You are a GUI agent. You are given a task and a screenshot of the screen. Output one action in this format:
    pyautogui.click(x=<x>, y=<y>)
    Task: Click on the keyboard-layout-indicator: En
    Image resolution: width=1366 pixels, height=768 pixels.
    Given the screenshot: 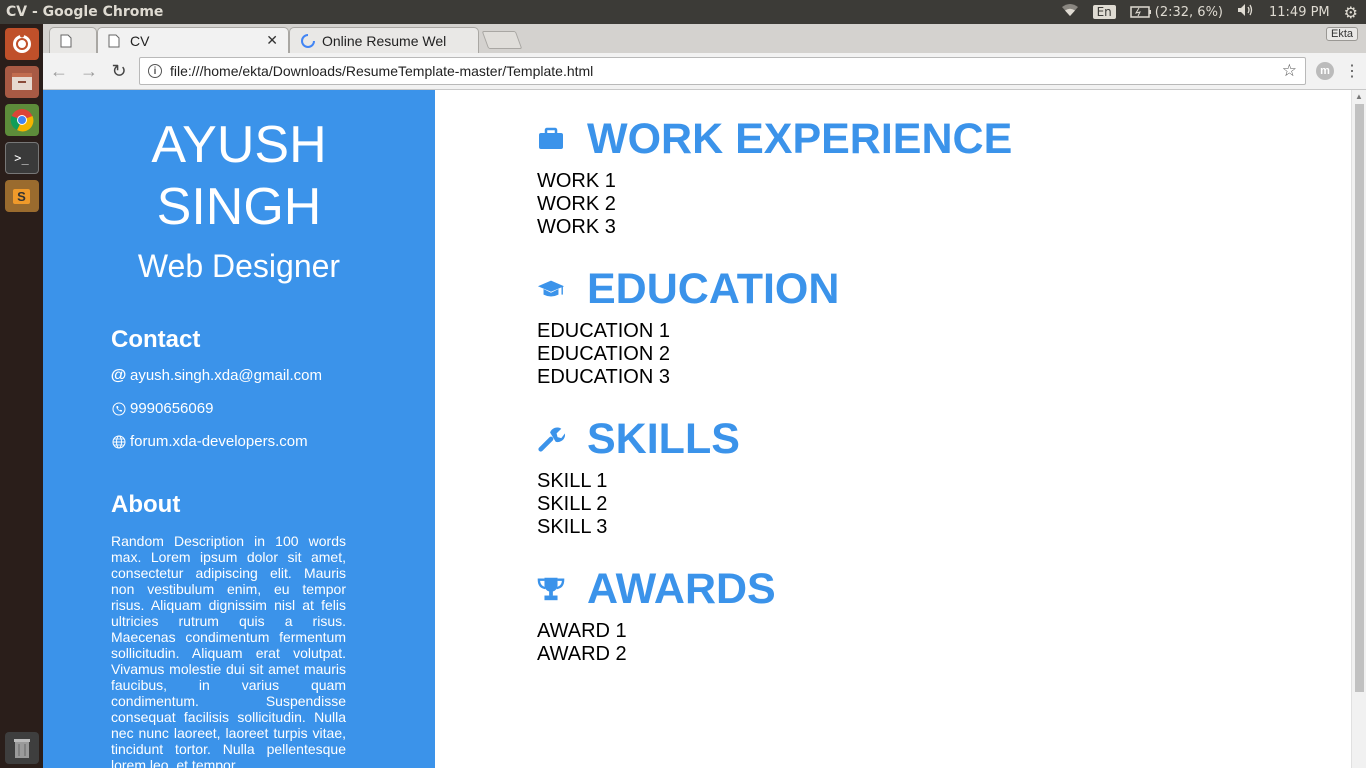 What is the action you would take?
    pyautogui.click(x=1104, y=12)
    